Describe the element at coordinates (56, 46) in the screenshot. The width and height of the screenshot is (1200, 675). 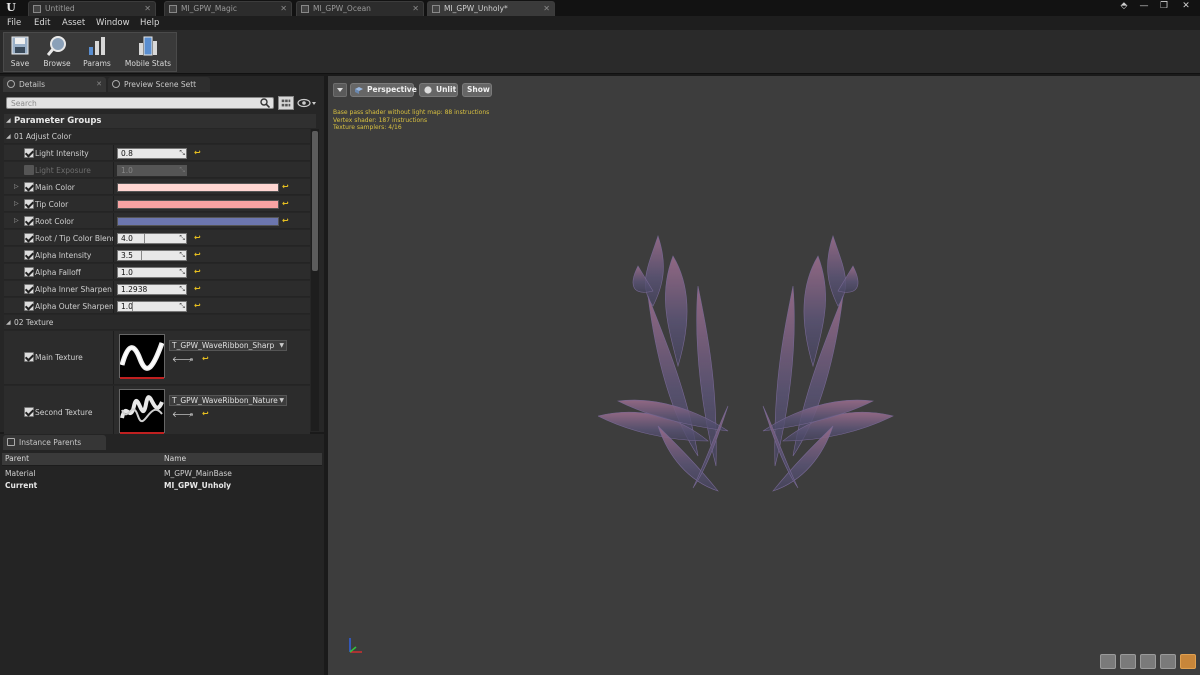
I see `magnifier-icon` at that location.